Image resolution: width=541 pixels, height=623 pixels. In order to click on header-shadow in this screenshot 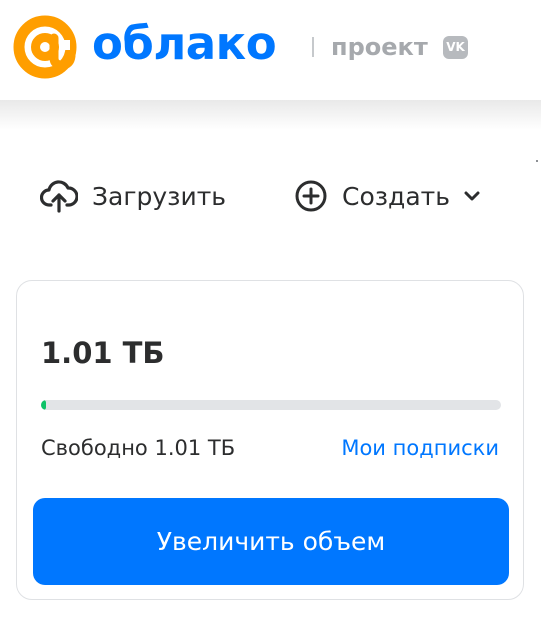, I will do `click(270, 115)`.